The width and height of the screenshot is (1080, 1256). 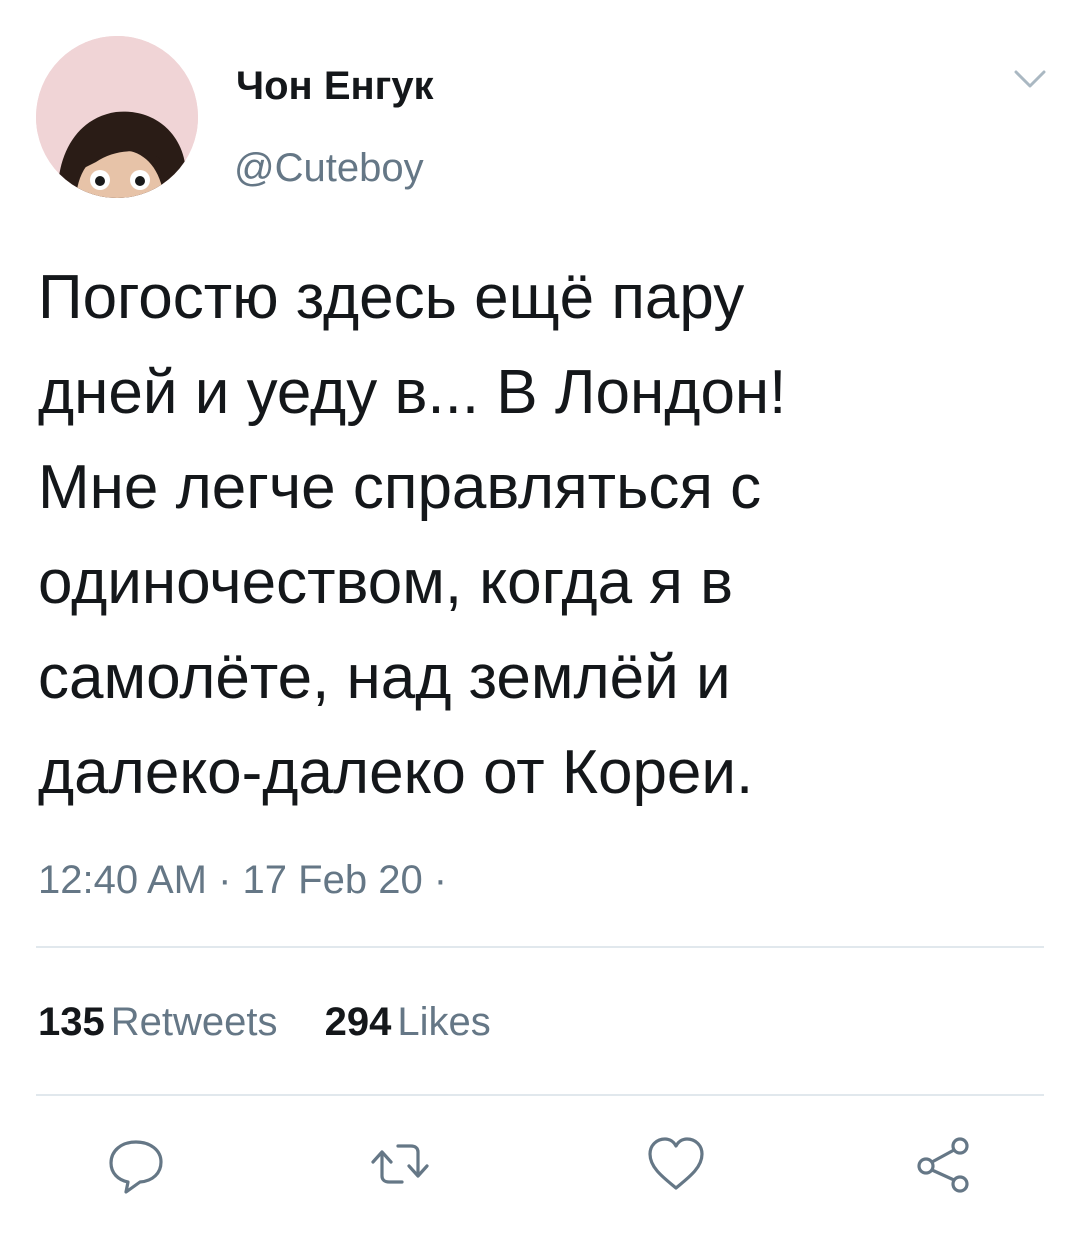 What do you see at coordinates (194, 1022) in the screenshot?
I see `retweets-label: Retweets` at bounding box center [194, 1022].